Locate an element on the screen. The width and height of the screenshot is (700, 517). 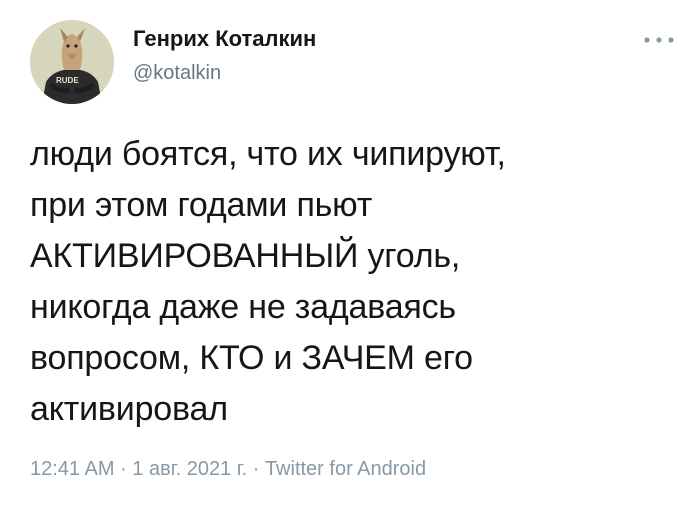
author-handle: @kotalkin is located at coordinates (177, 73).